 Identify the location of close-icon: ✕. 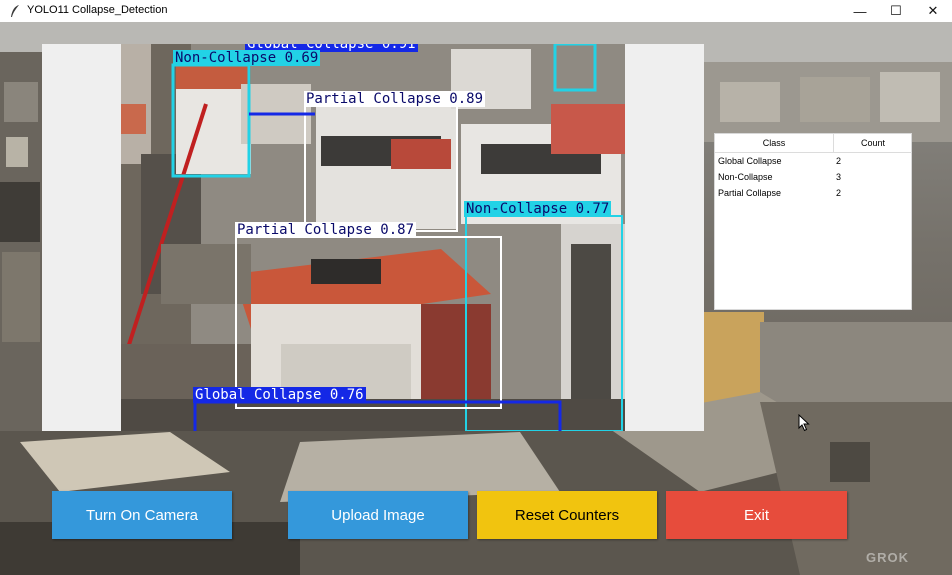
(933, 10).